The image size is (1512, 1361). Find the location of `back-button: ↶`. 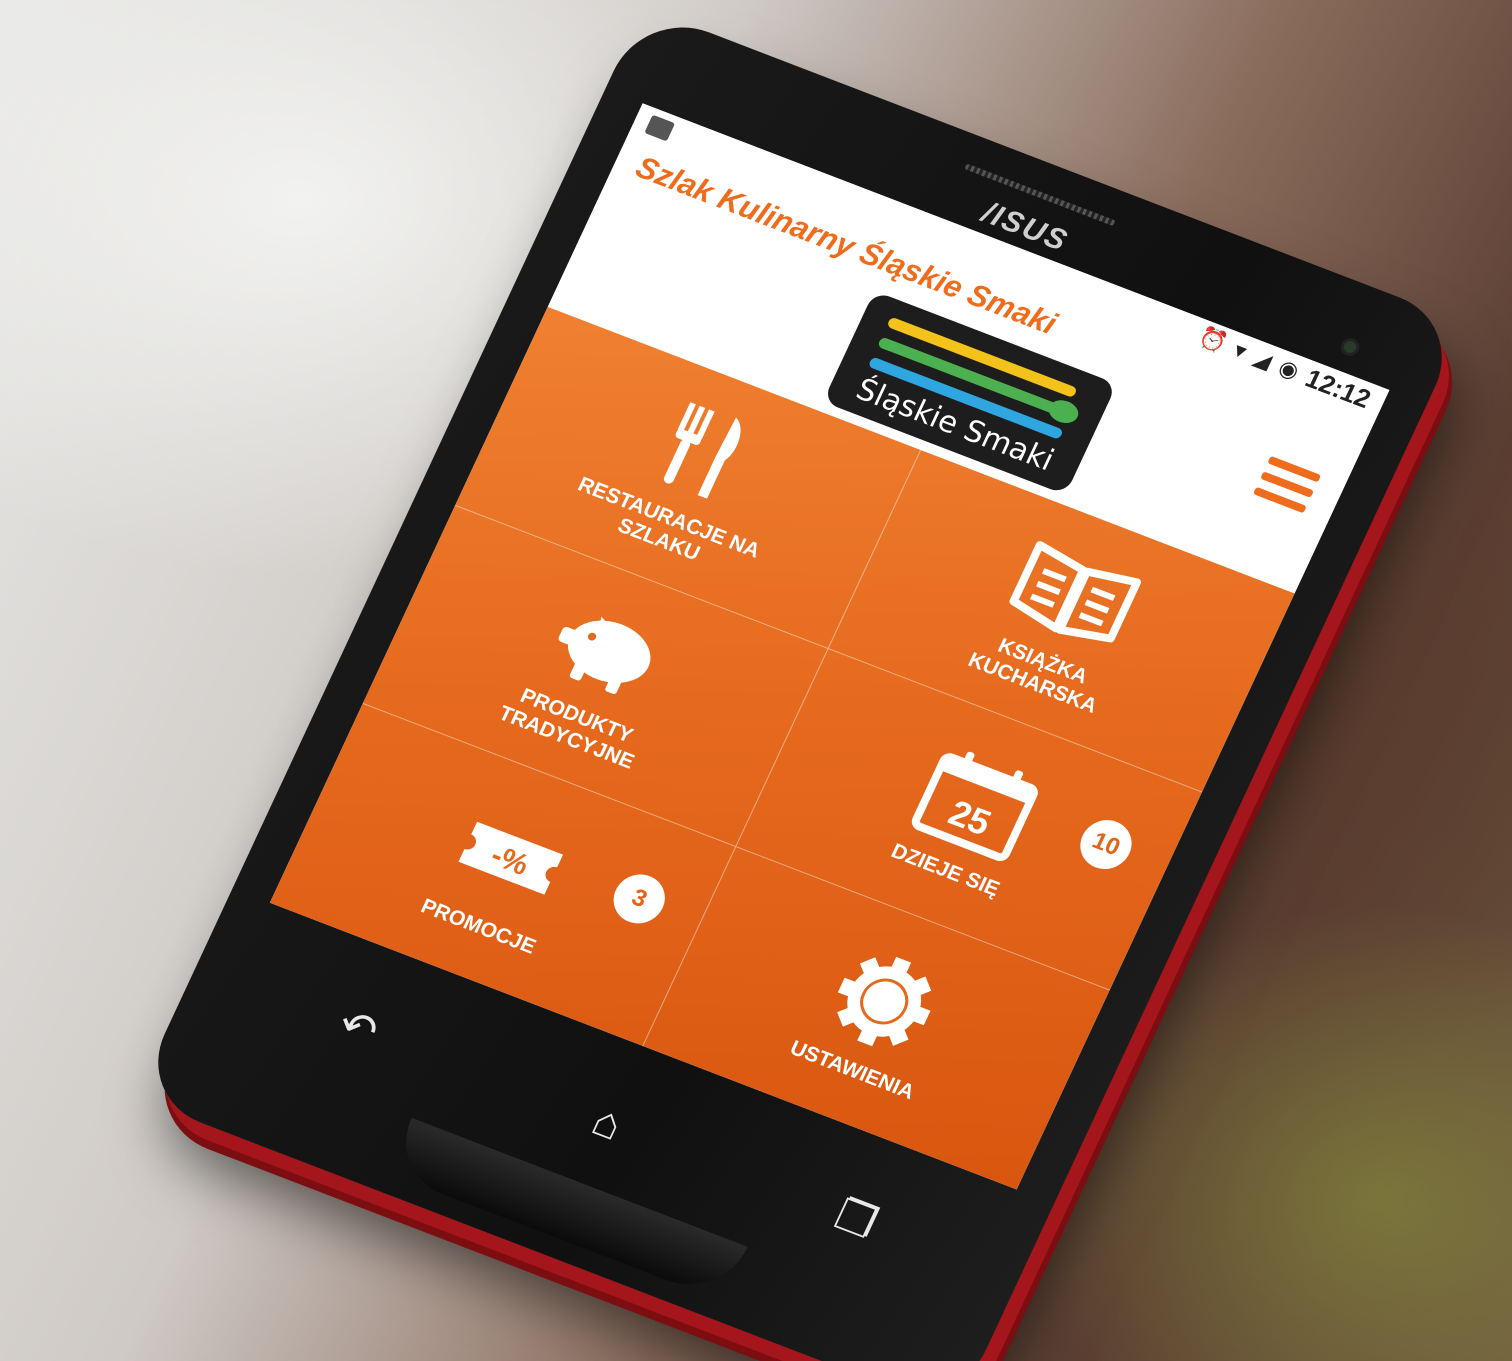

back-button: ↶ is located at coordinates (358, 1027).